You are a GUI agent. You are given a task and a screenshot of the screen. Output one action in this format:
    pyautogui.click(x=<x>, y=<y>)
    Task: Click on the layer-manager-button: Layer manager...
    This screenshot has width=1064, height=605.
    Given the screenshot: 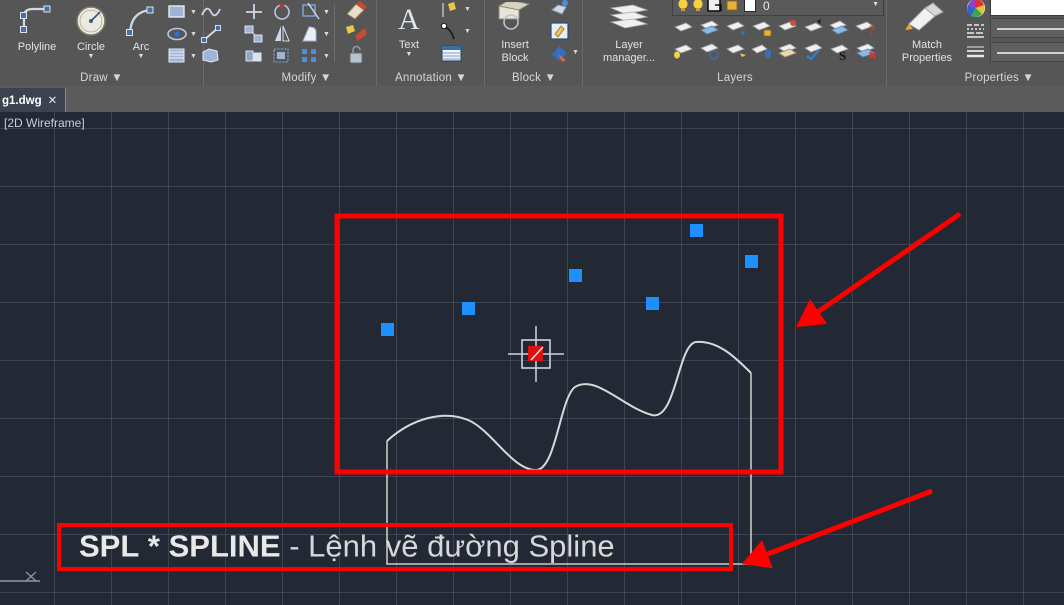 What is the action you would take?
    pyautogui.click(x=629, y=32)
    